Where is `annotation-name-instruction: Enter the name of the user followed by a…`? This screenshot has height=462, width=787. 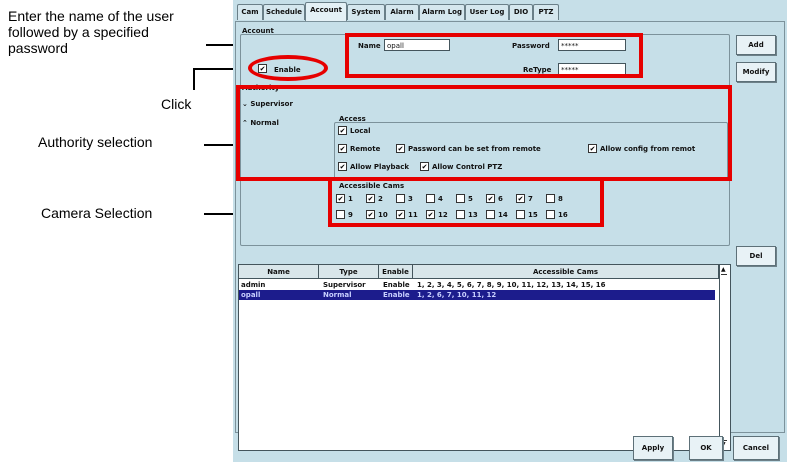
annotation-name-instruction: Enter the name of the user followed by a… is located at coordinates (91, 32).